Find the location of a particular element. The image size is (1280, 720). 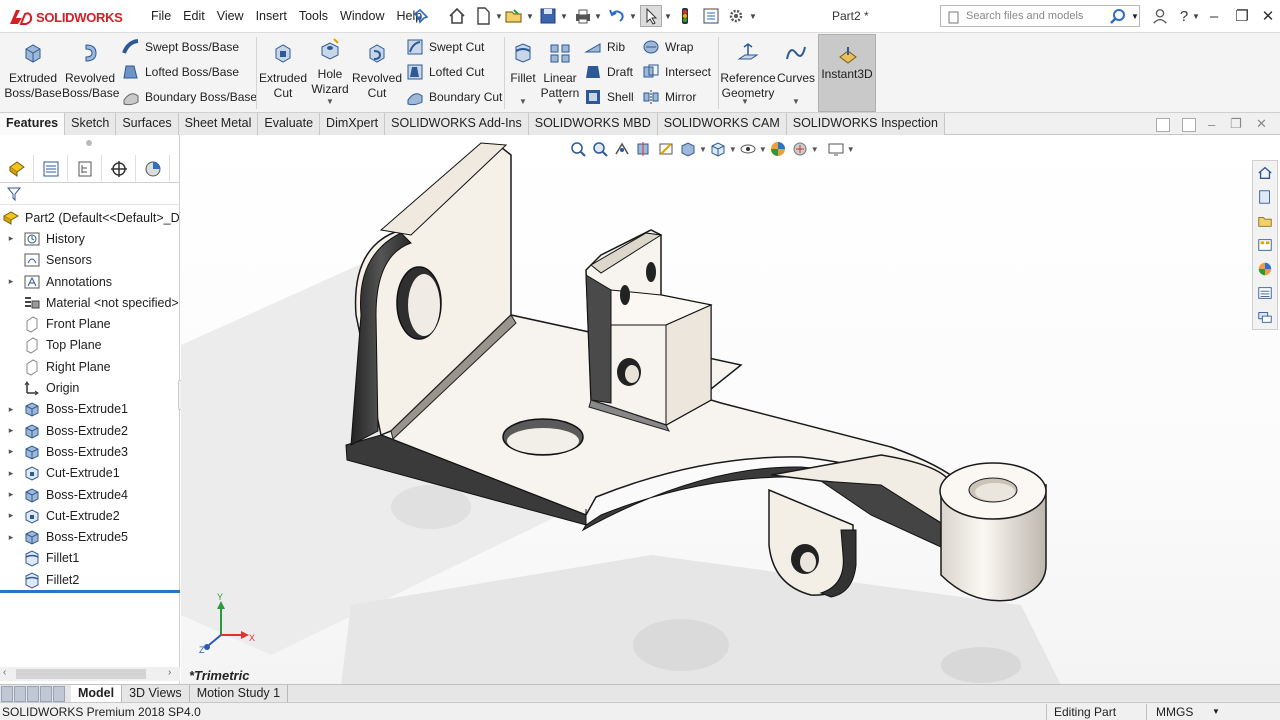

linear-pattern-button: Linear Pattern is located at coordinates (560, 69).